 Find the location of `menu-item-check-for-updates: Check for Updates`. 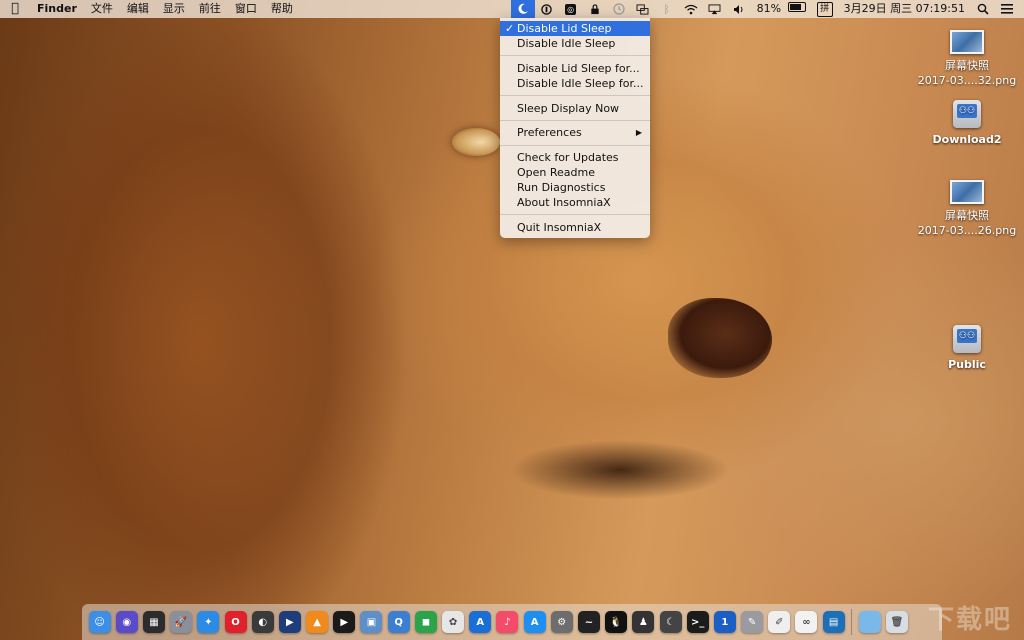

menu-item-check-for-updates: Check for Updates is located at coordinates (575, 157).